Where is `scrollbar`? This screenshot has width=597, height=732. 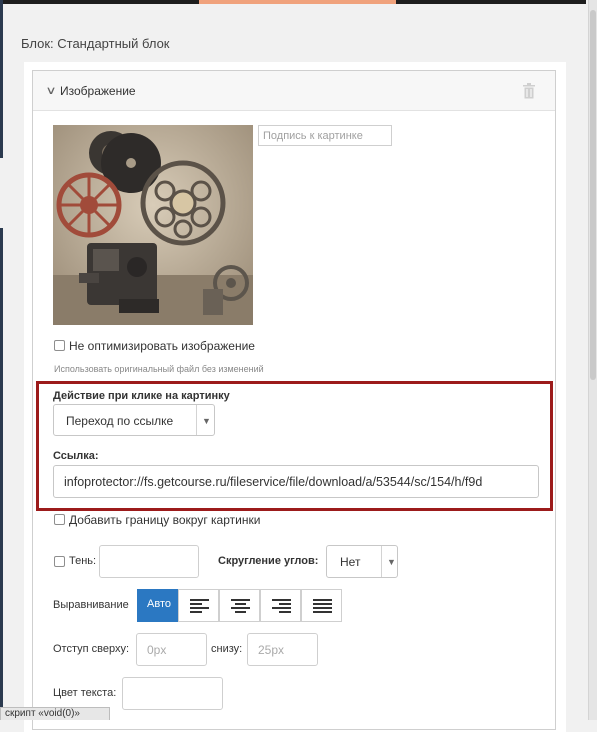
scrollbar is located at coordinates (592, 360).